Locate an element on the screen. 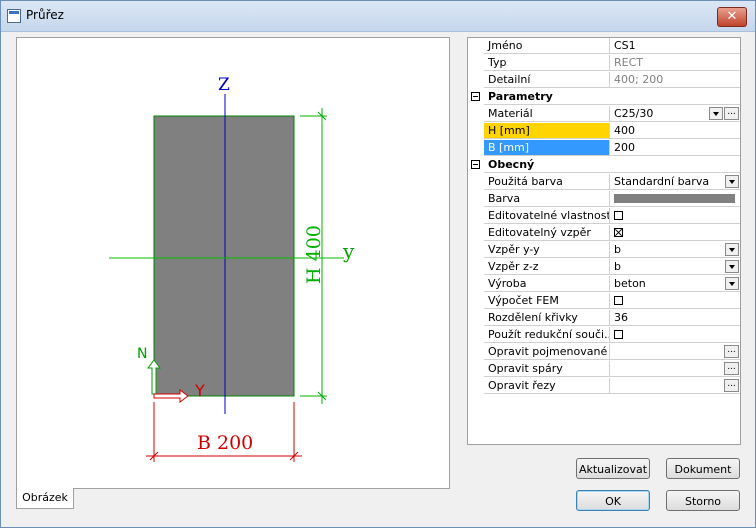 The height and width of the screenshot is (528, 756). property-value-text: beton is located at coordinates (630, 283).